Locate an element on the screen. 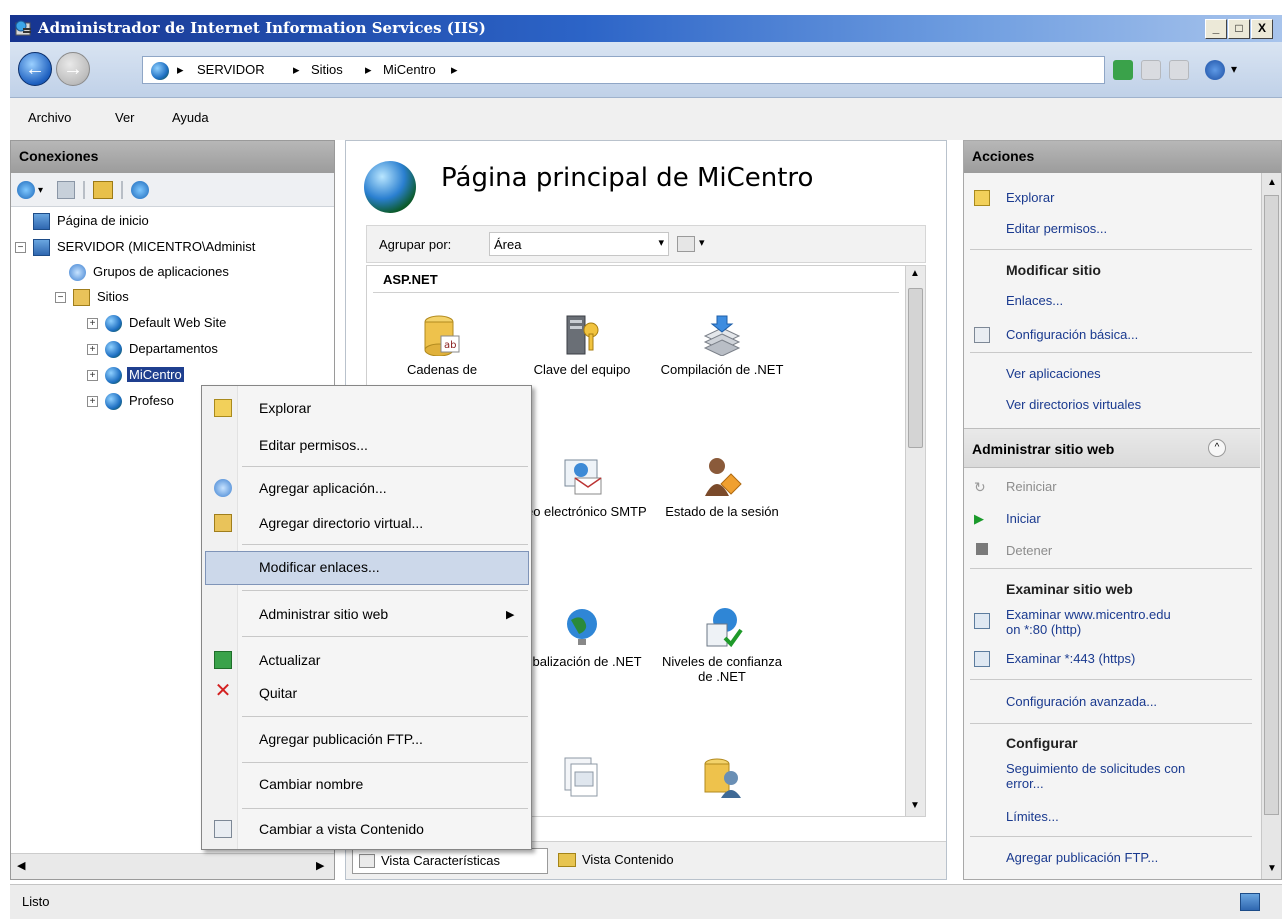  feature-providers is located at coordinates (722, 780).